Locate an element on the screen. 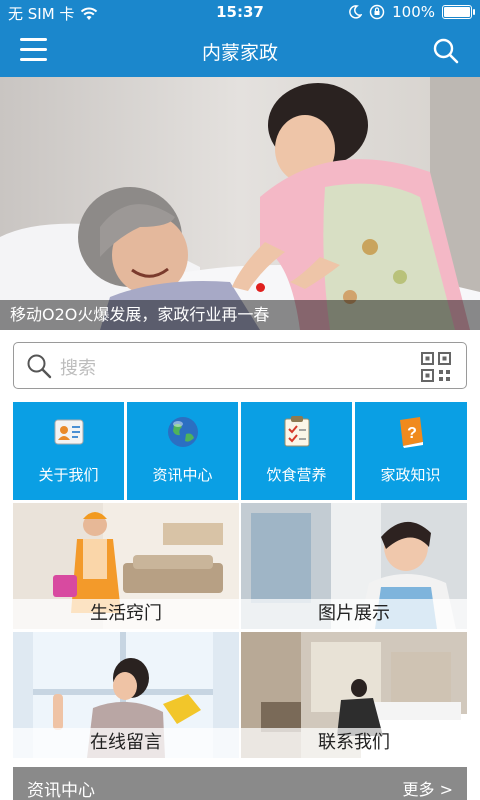 This screenshot has width=480, height=800. news-section-header: 资讯中心 更多 > is located at coordinates (240, 783).